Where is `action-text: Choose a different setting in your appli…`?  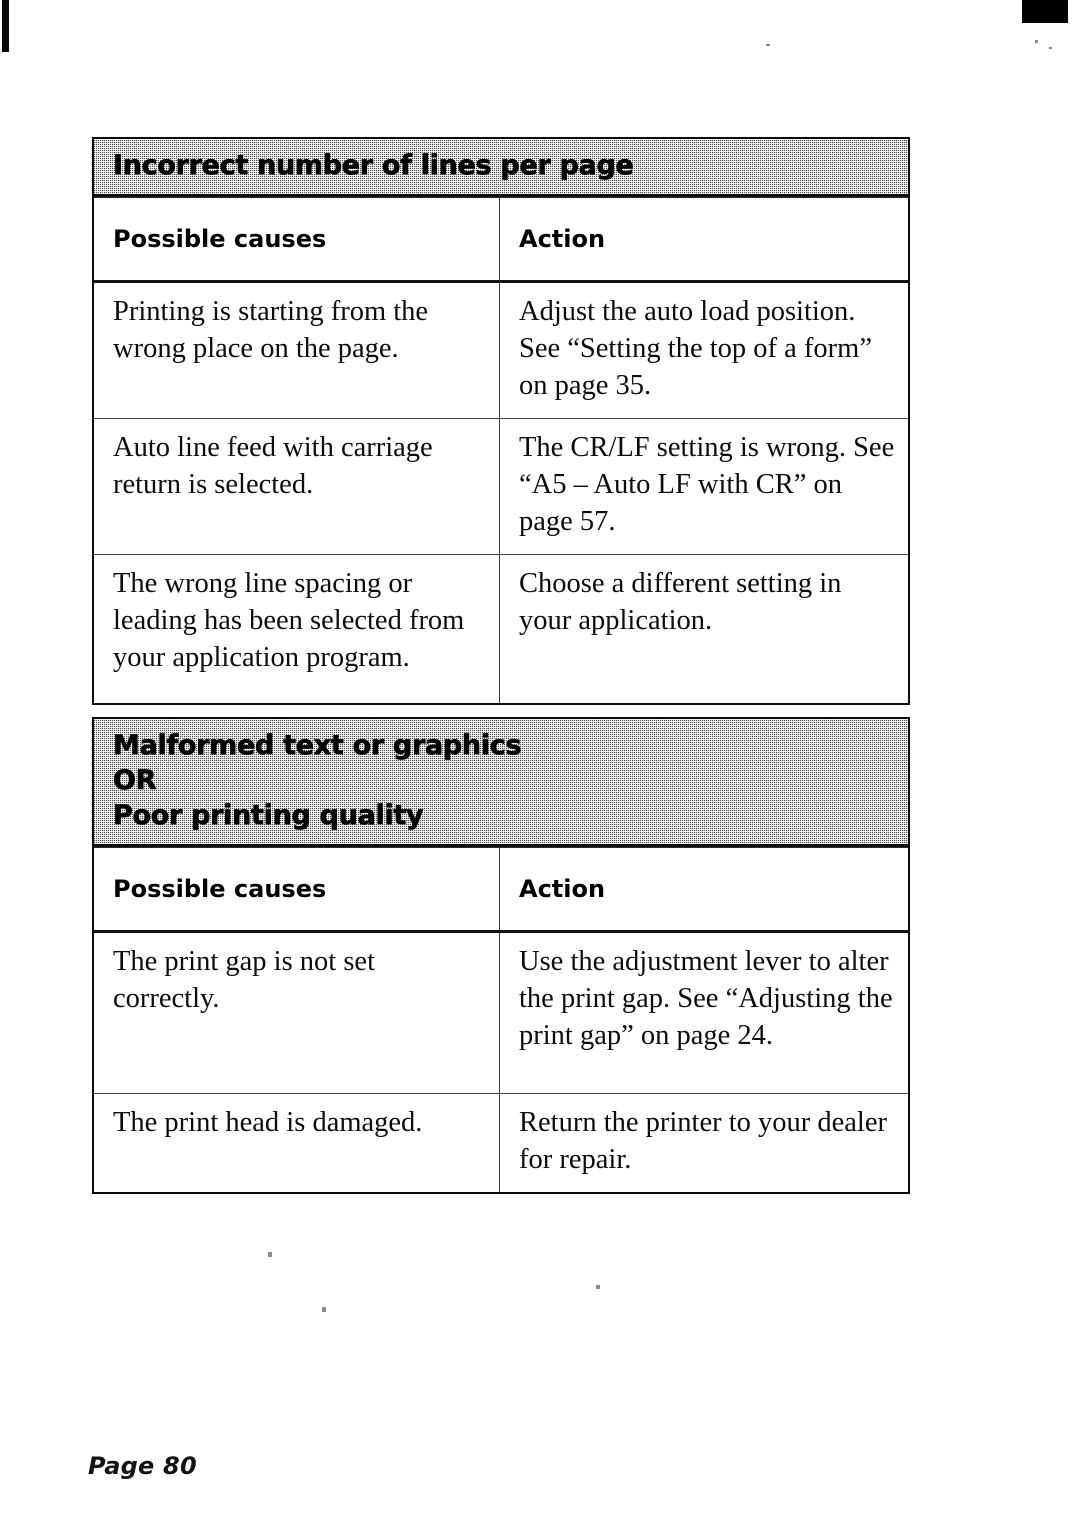
action-text: Choose a different setting in your appli… is located at coordinates (680, 602).